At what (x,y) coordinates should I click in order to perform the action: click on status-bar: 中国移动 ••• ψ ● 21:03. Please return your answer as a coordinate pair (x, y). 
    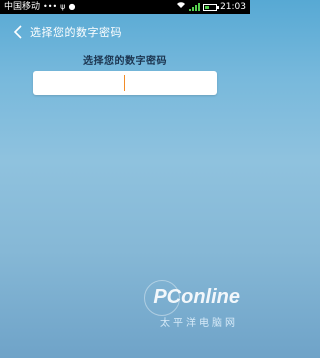
    Looking at the image, I should click on (125, 7).